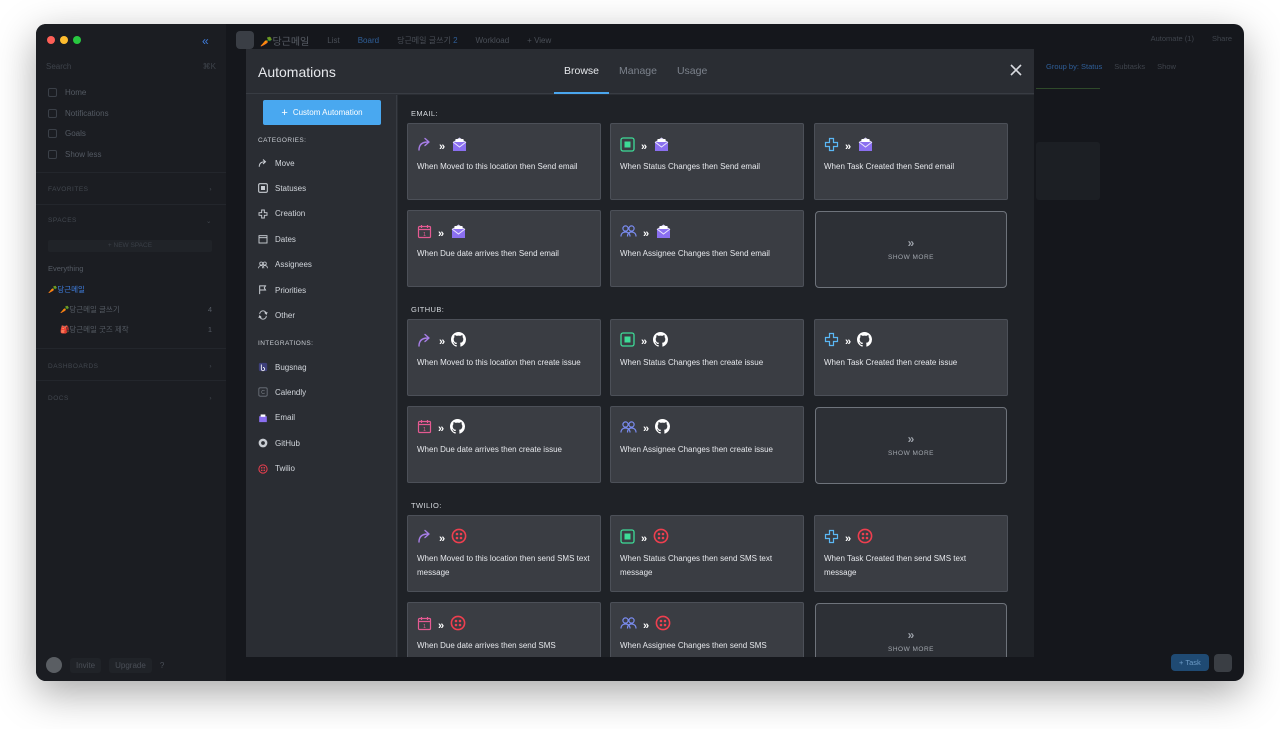 The image size is (1280, 729). Describe the element at coordinates (692, 71) in the screenshot. I see `tab-usage: Usage` at that location.